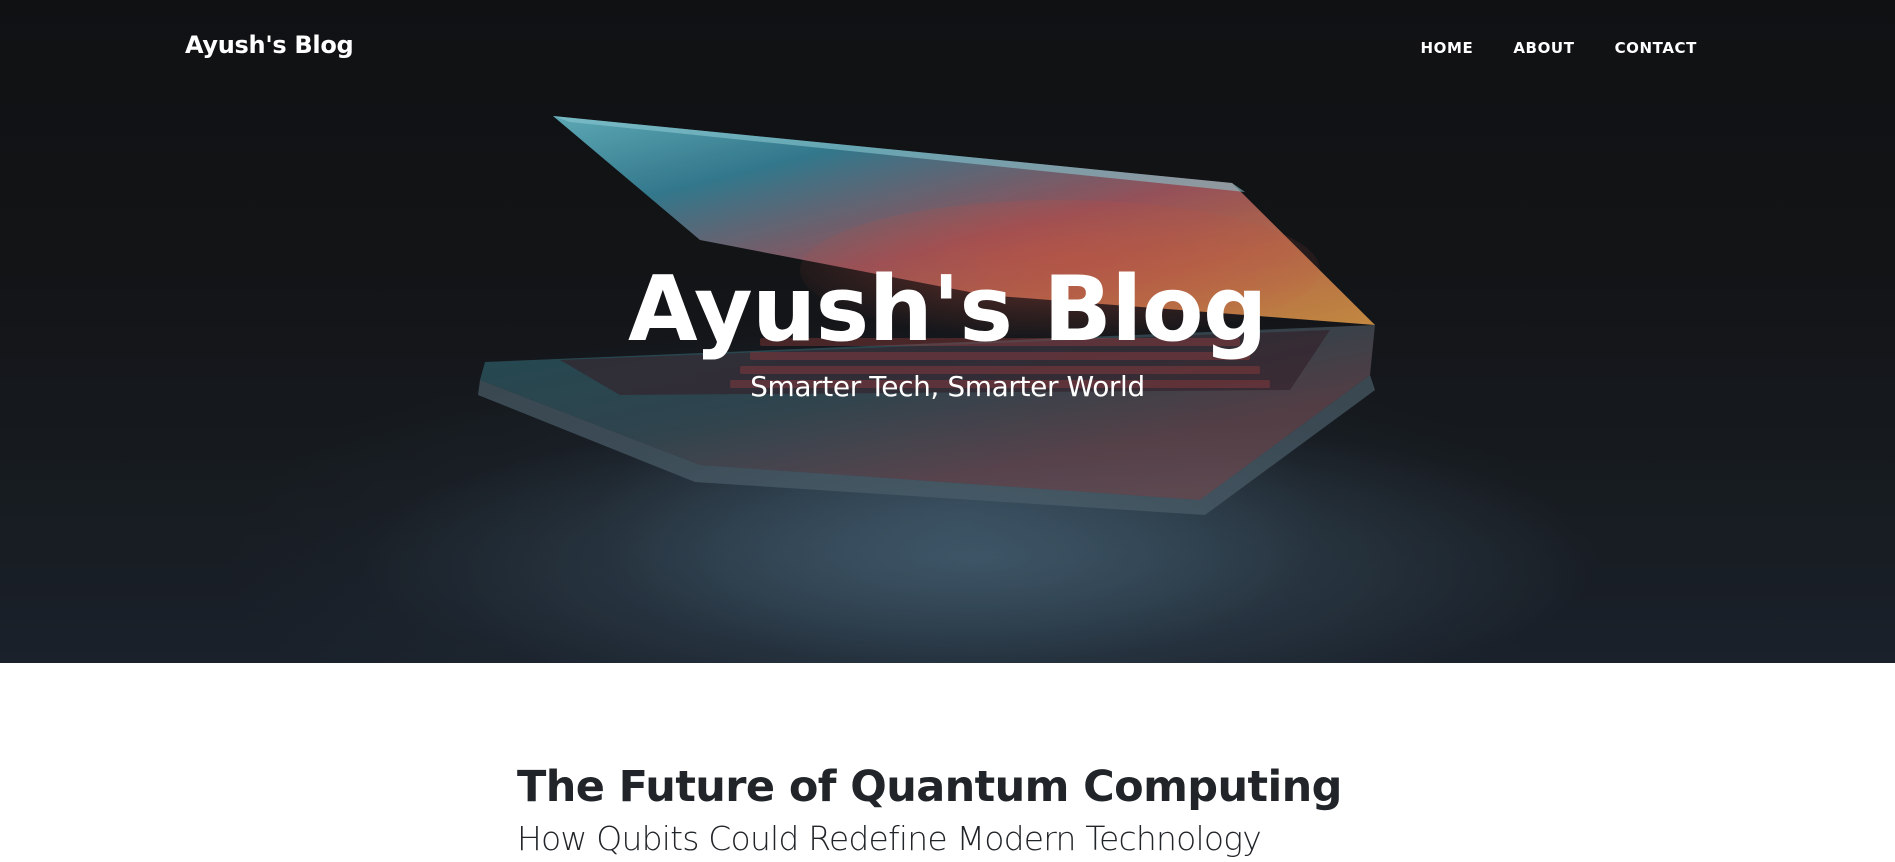  What do you see at coordinates (1446, 48) in the screenshot?
I see `nav-home-link: HOME` at bounding box center [1446, 48].